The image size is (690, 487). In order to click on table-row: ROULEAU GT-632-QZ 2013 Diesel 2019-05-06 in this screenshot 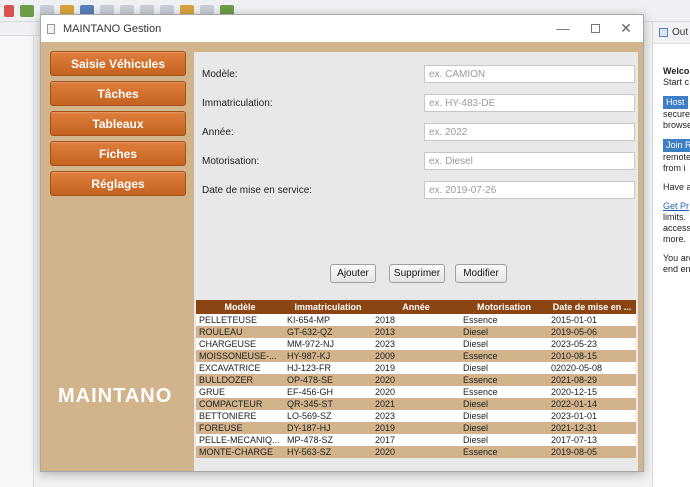, I will do `click(416, 332)`.